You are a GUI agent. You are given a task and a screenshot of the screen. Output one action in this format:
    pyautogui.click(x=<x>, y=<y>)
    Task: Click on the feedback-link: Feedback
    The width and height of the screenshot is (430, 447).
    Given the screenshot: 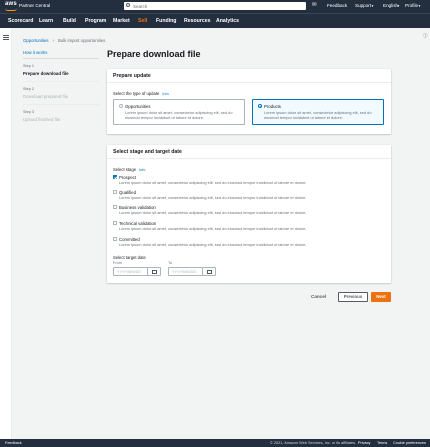 What is the action you would take?
    pyautogui.click(x=337, y=5)
    